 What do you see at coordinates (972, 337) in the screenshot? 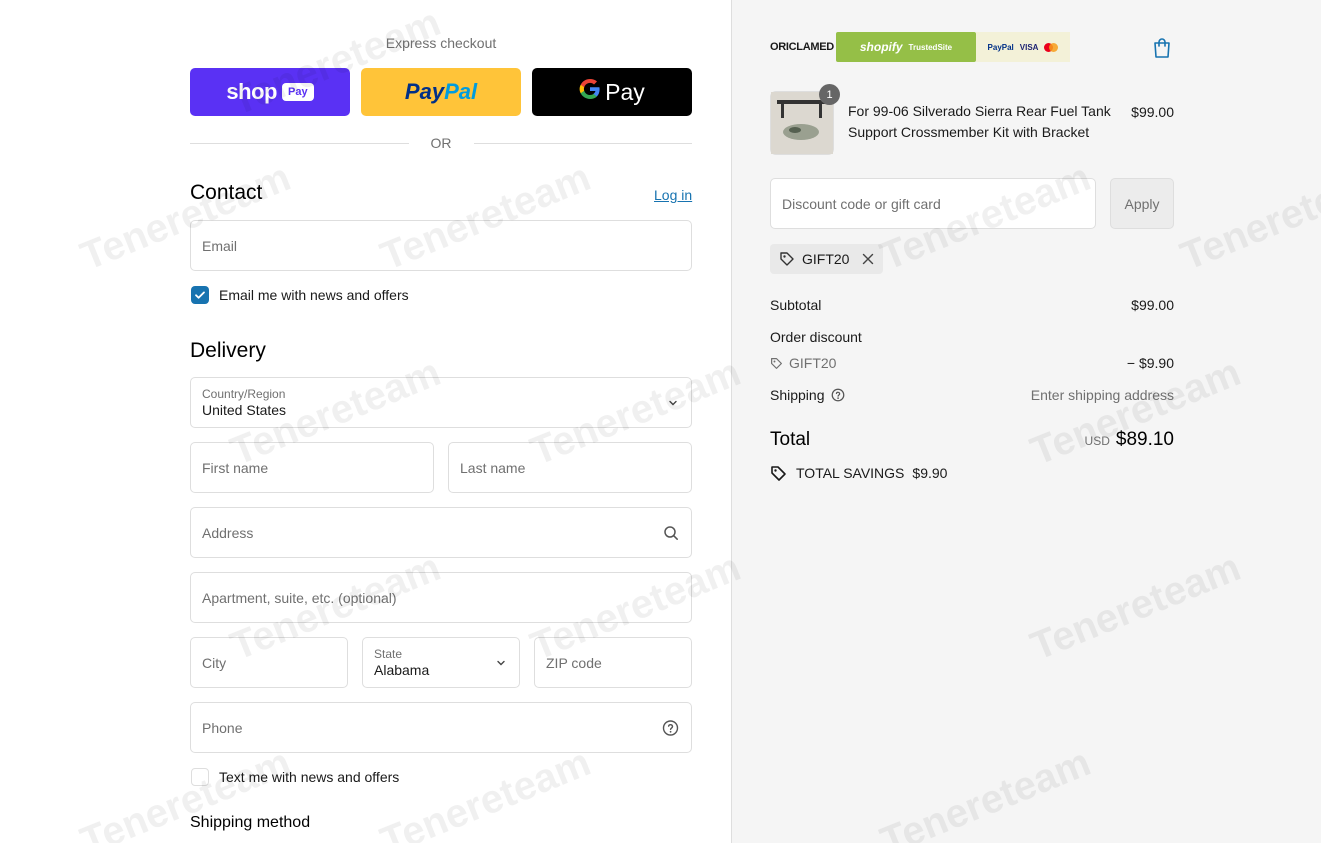
I see `order-discount-row: Order discount` at bounding box center [972, 337].